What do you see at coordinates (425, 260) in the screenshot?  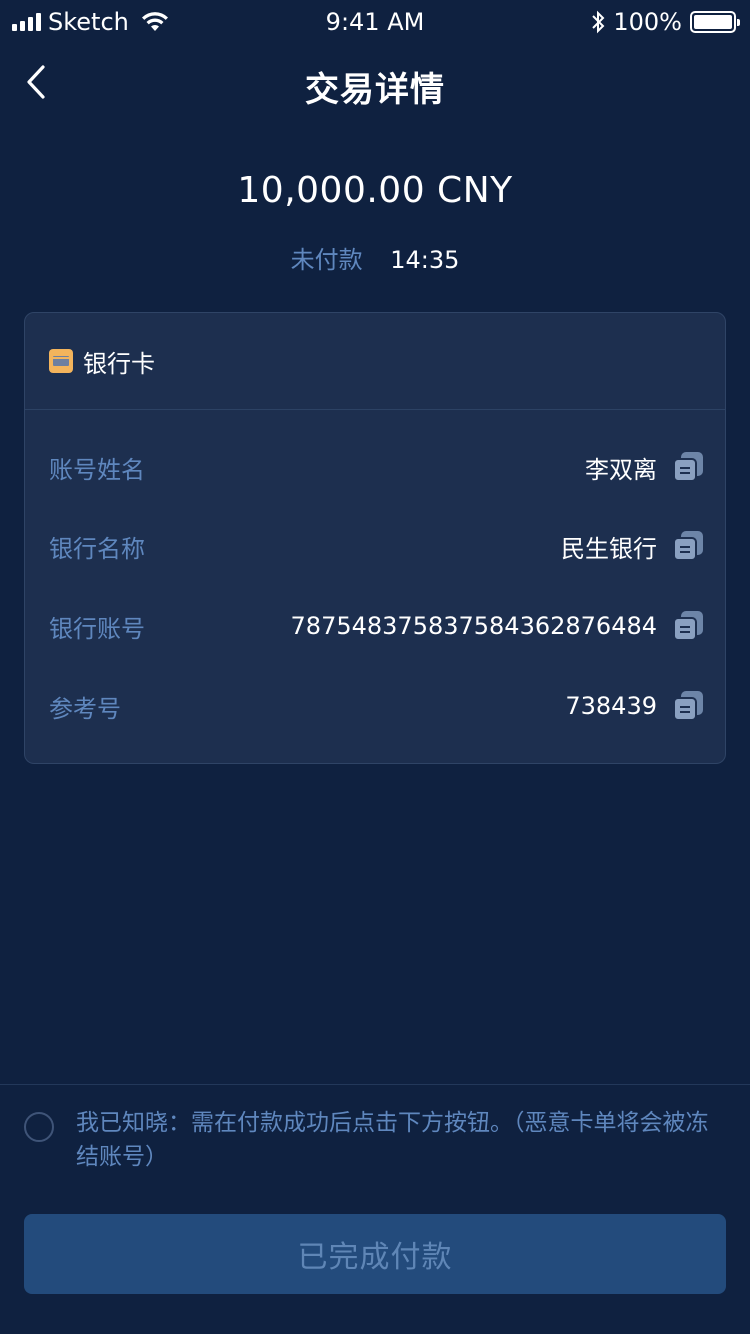 I see `countdown-timer: 14:35` at bounding box center [425, 260].